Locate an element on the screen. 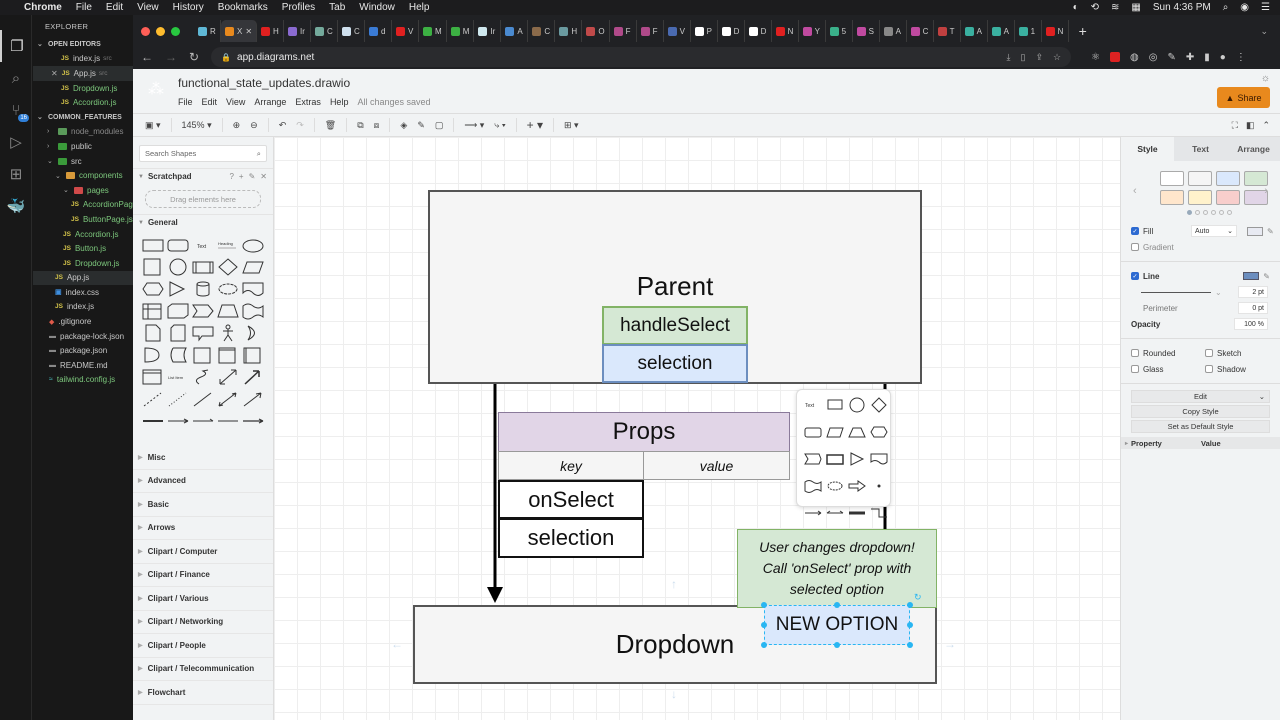 The width and height of the screenshot is (1280, 720). menubar-item-help: Help is located at coordinates (419, 7).